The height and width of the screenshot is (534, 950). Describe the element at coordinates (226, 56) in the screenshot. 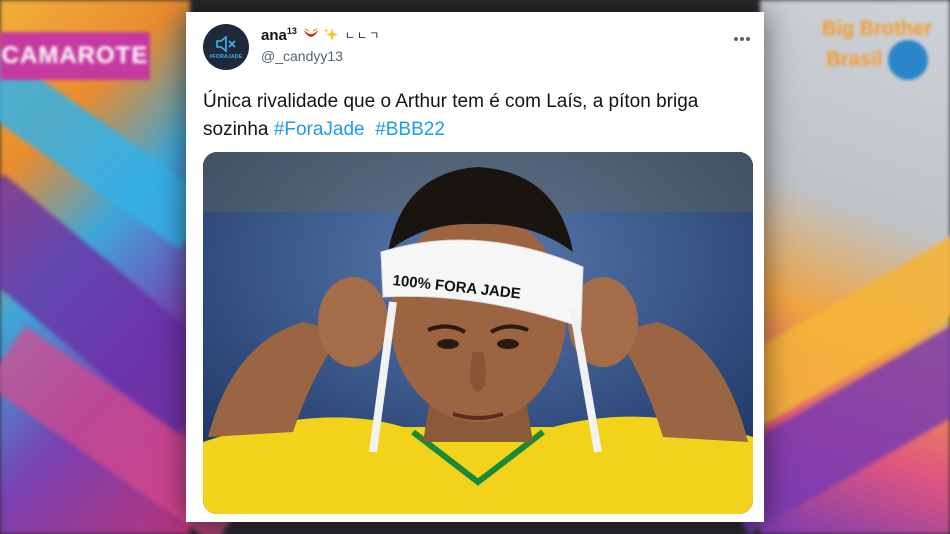

I see `avatar-text: #FORAJADE` at that location.